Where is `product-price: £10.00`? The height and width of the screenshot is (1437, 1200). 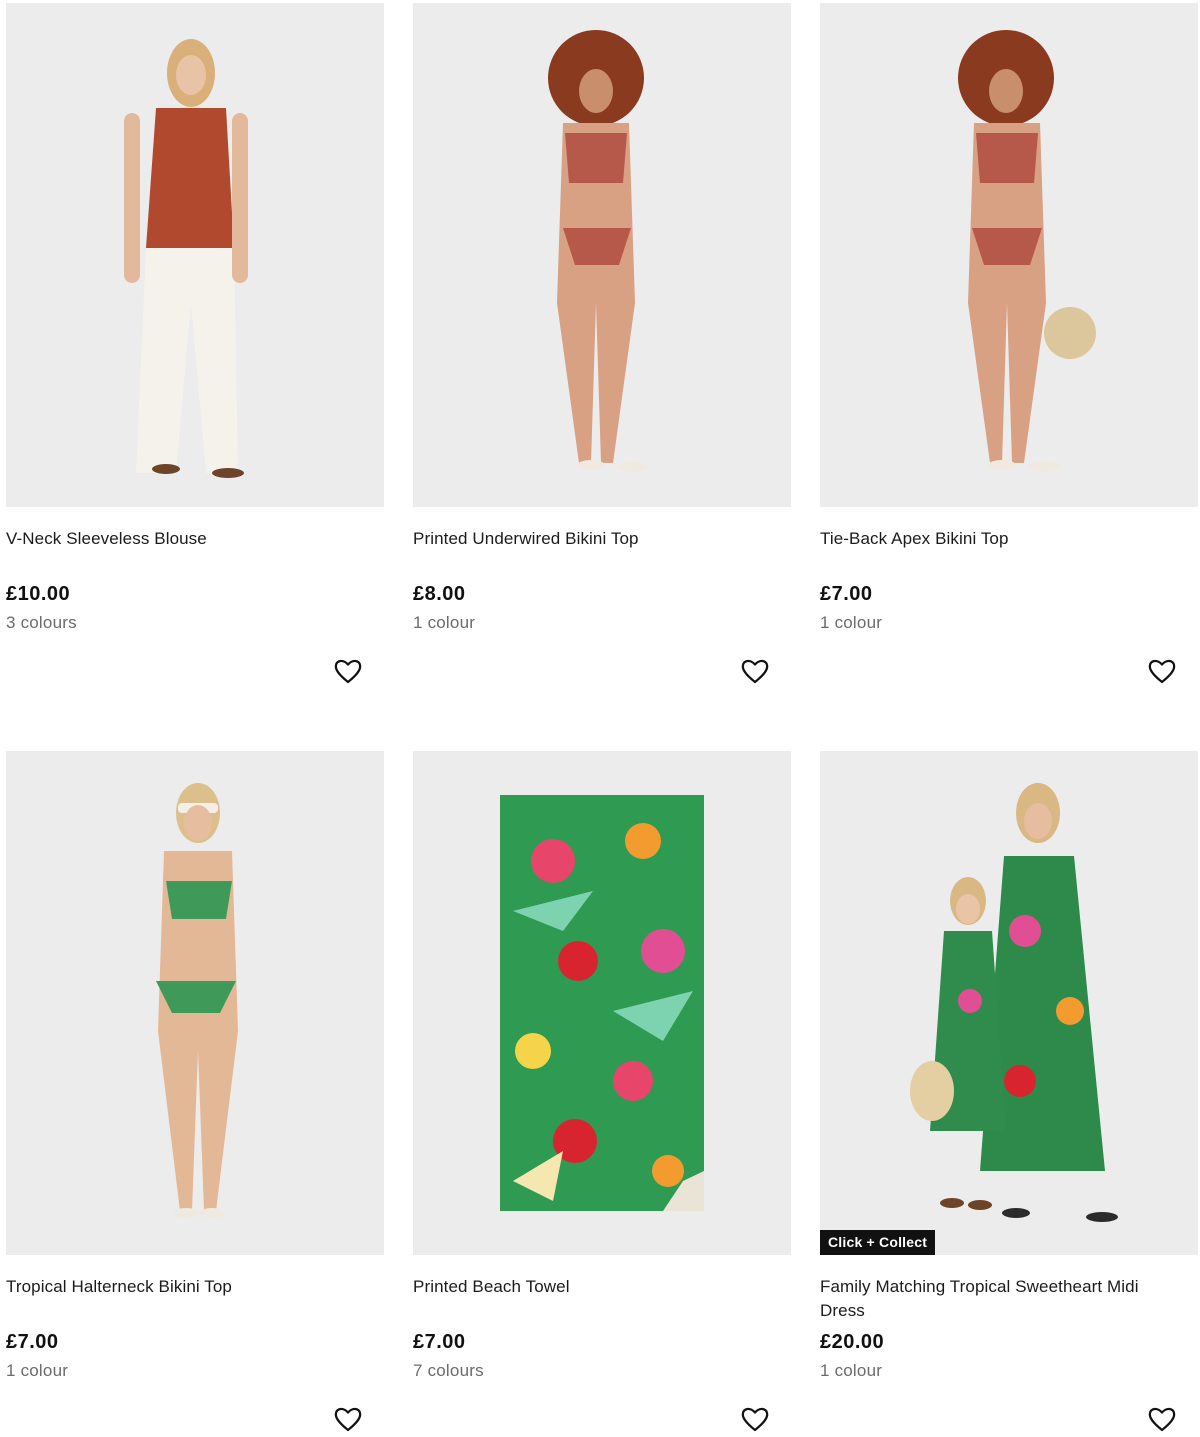
product-price: £10.00 is located at coordinates (38, 594).